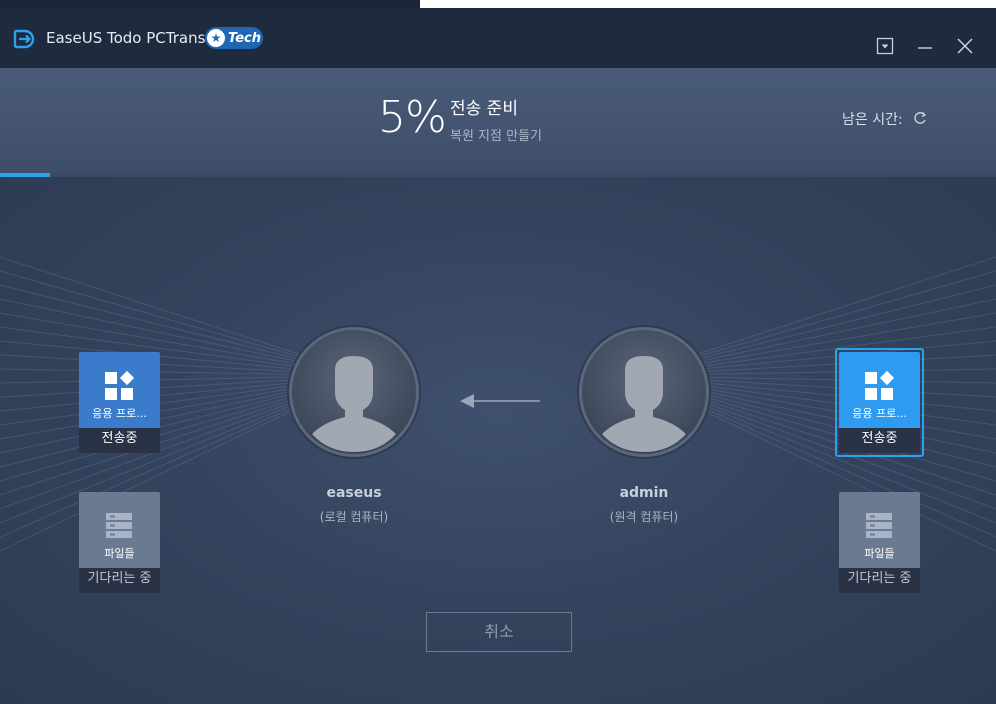  I want to click on local-pc-name: easeus, so click(354, 493).